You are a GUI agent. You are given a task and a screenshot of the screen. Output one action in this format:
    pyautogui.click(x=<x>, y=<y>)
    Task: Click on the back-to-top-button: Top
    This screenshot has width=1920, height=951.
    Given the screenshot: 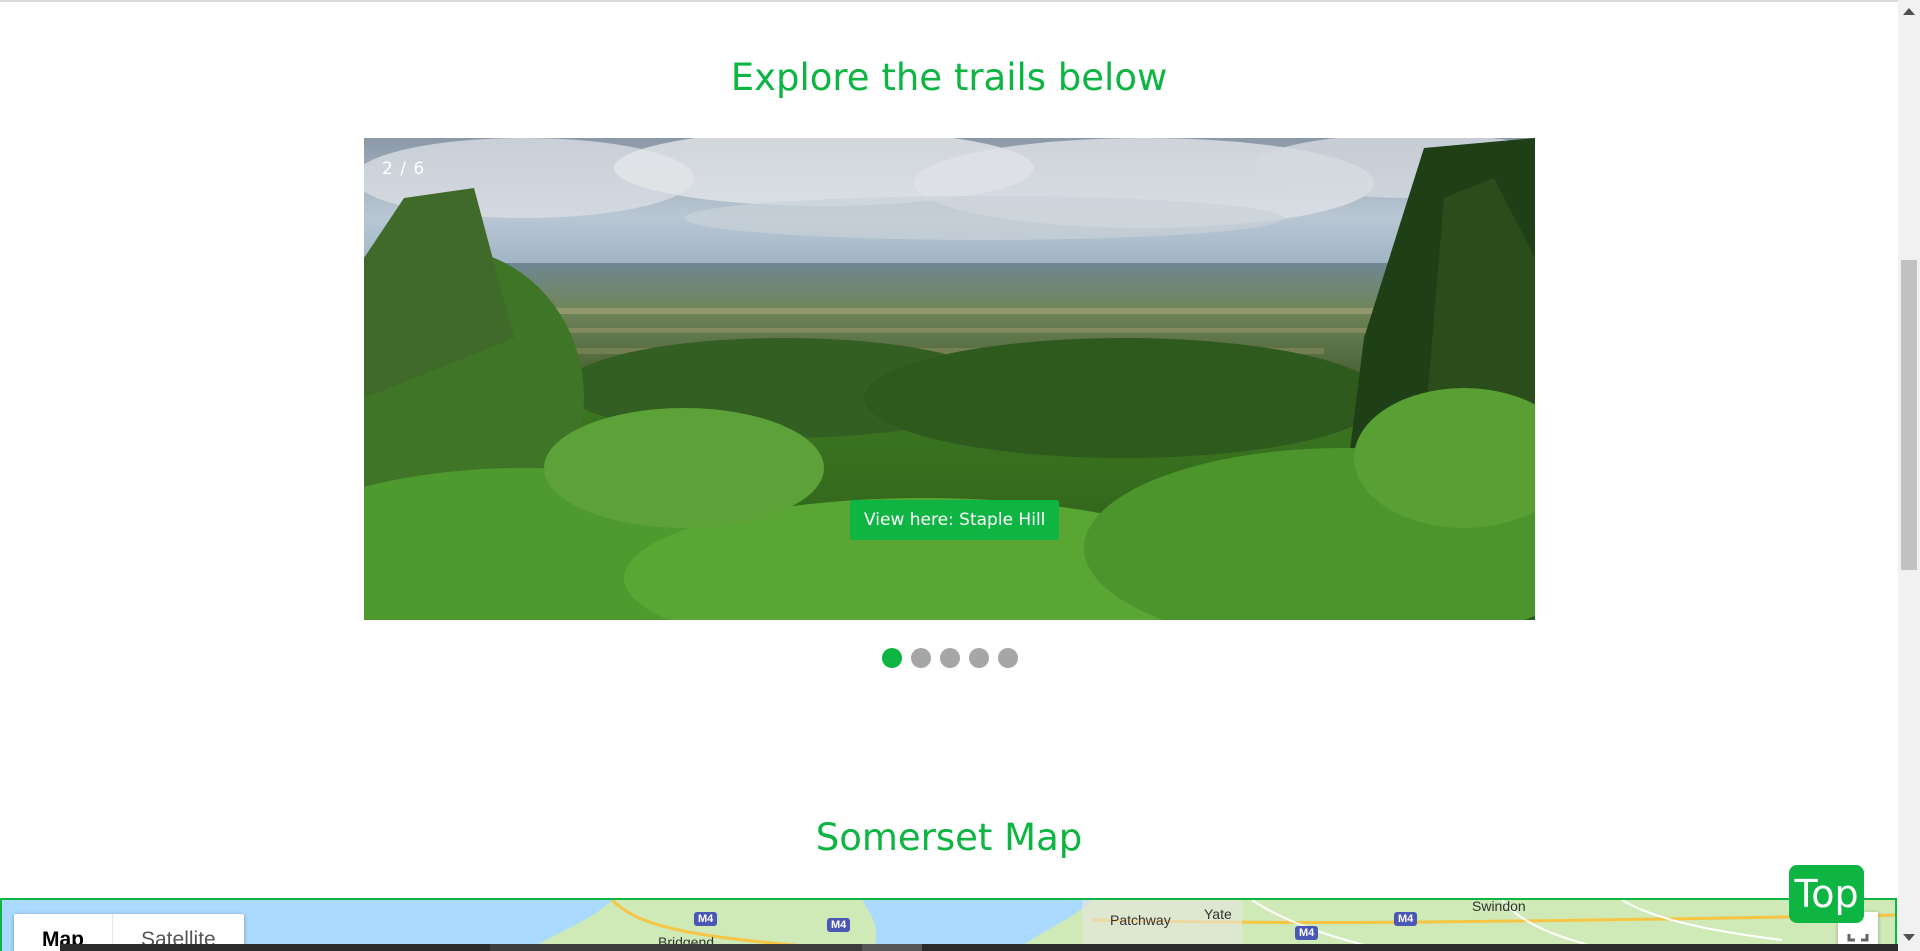 What is the action you would take?
    pyautogui.click(x=1826, y=894)
    